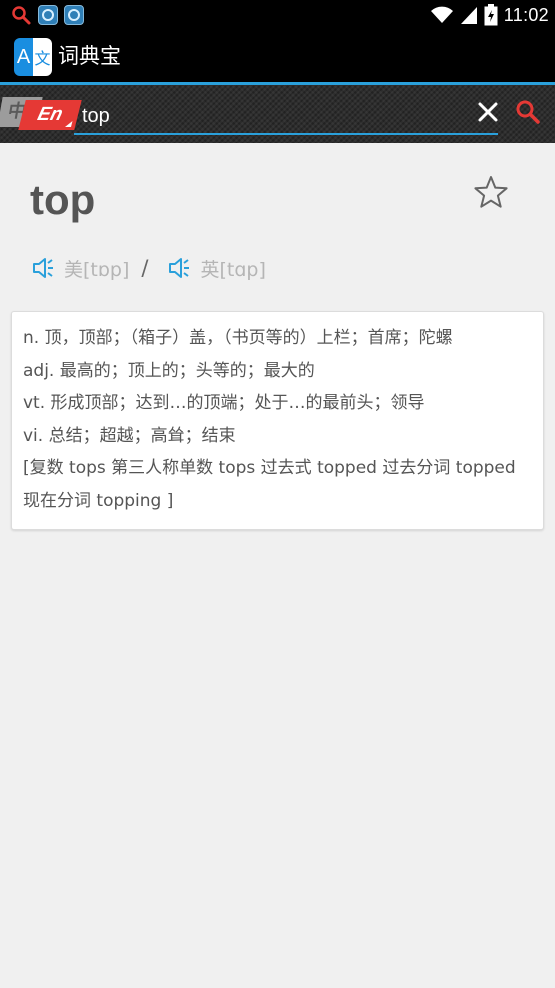  What do you see at coordinates (50, 115) in the screenshot?
I see `lang-toggle-en: En` at bounding box center [50, 115].